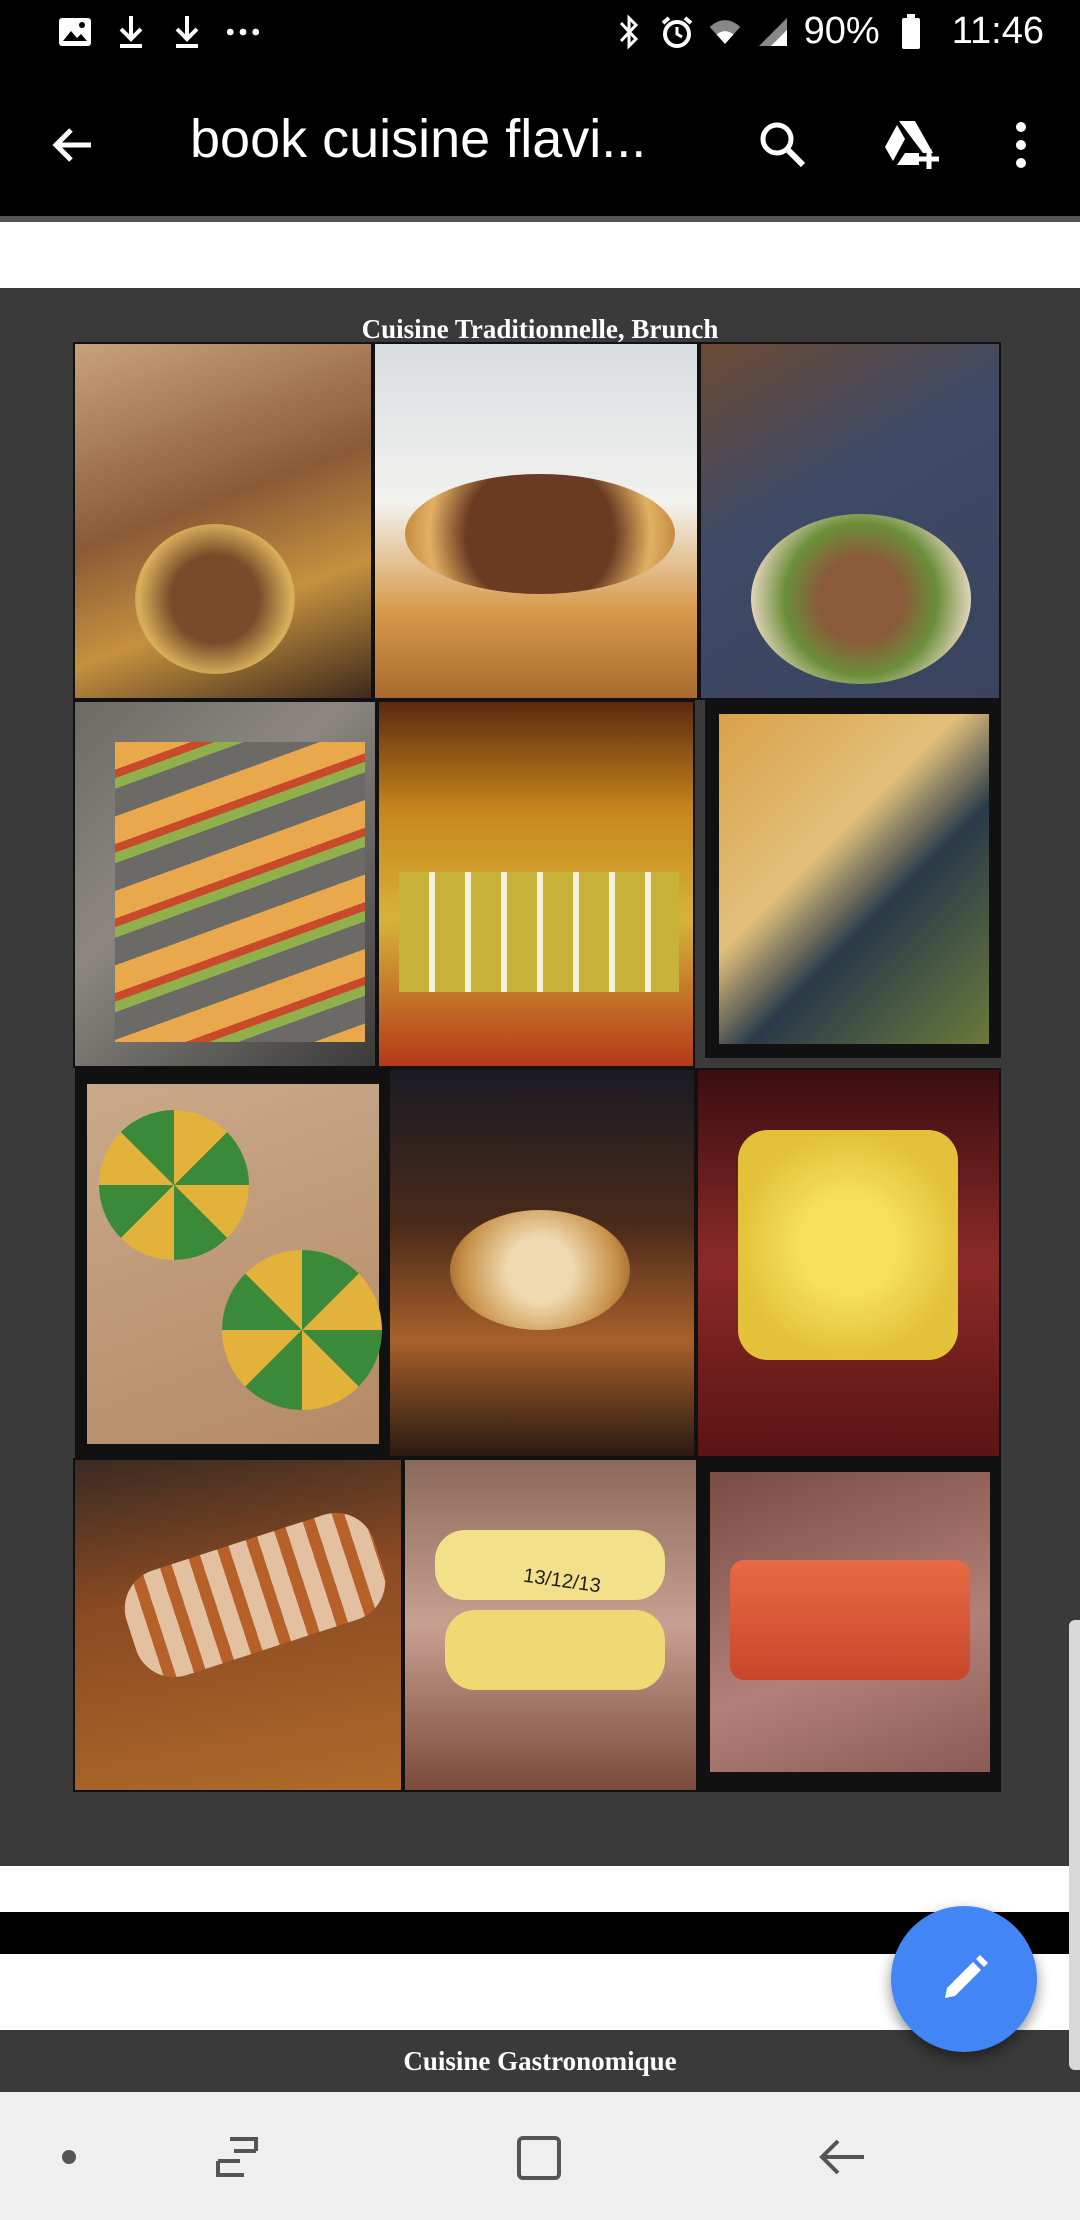 This screenshot has width=1080, height=2220. I want to click on search-icon, so click(783, 145).